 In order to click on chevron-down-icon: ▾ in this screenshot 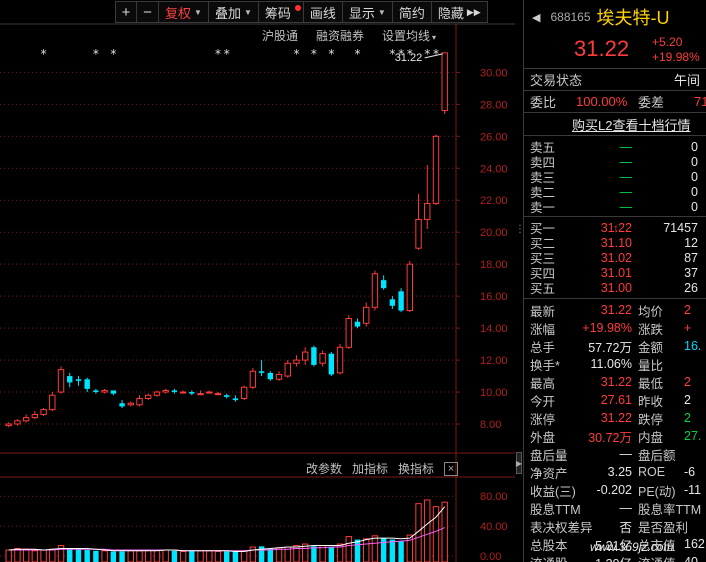, I will do `click(434, 37)`.